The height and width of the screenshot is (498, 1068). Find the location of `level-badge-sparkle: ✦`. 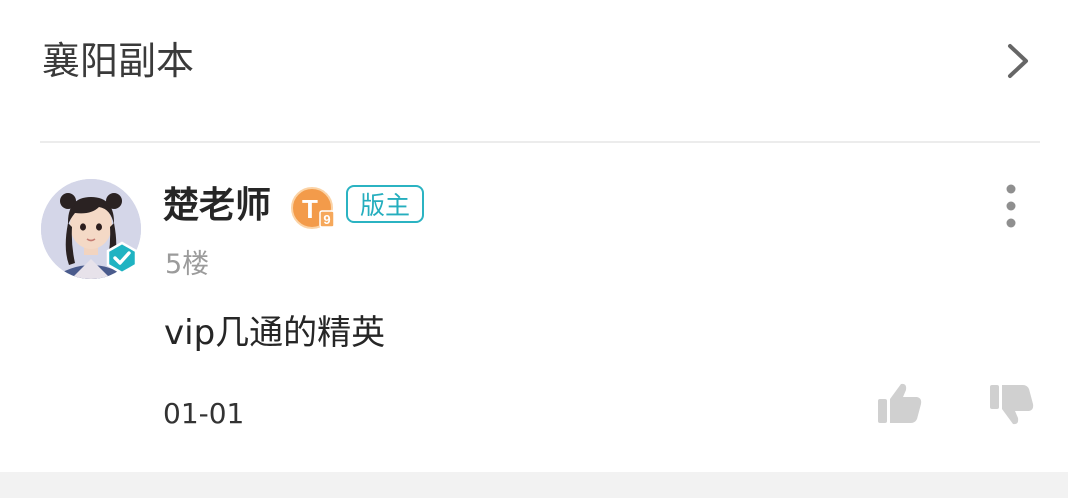

level-badge-sparkle: ✦ is located at coordinates (328, 193).